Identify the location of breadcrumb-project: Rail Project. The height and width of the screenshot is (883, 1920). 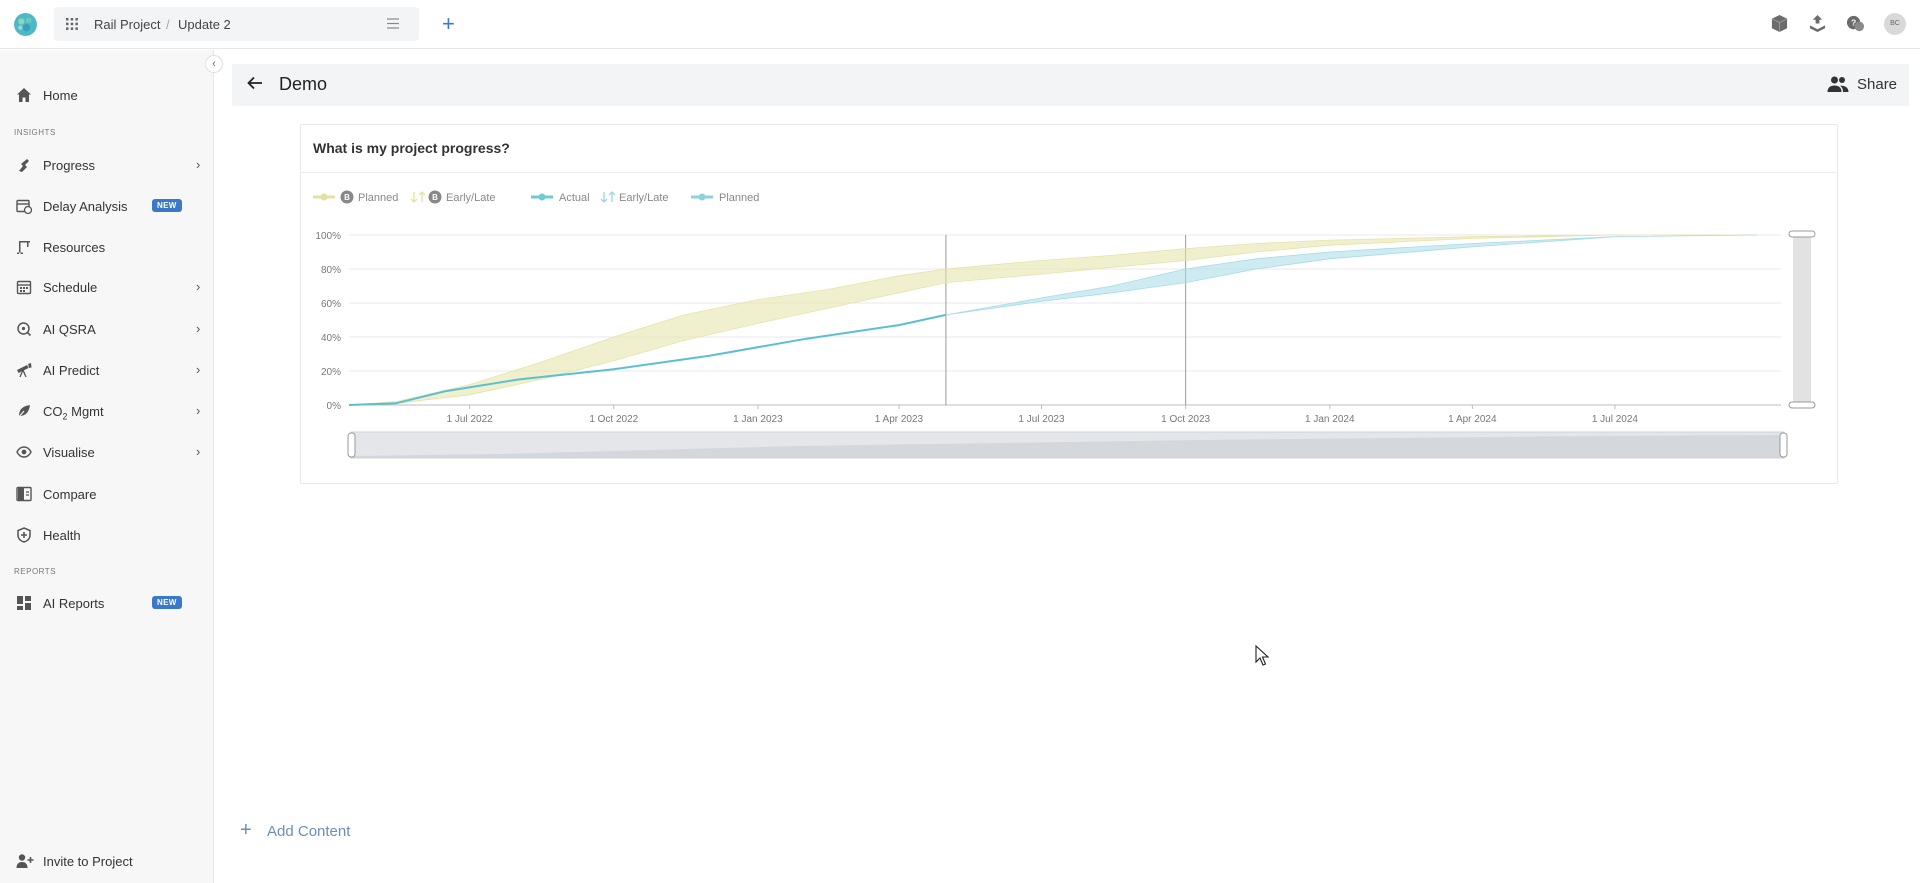
(127, 24).